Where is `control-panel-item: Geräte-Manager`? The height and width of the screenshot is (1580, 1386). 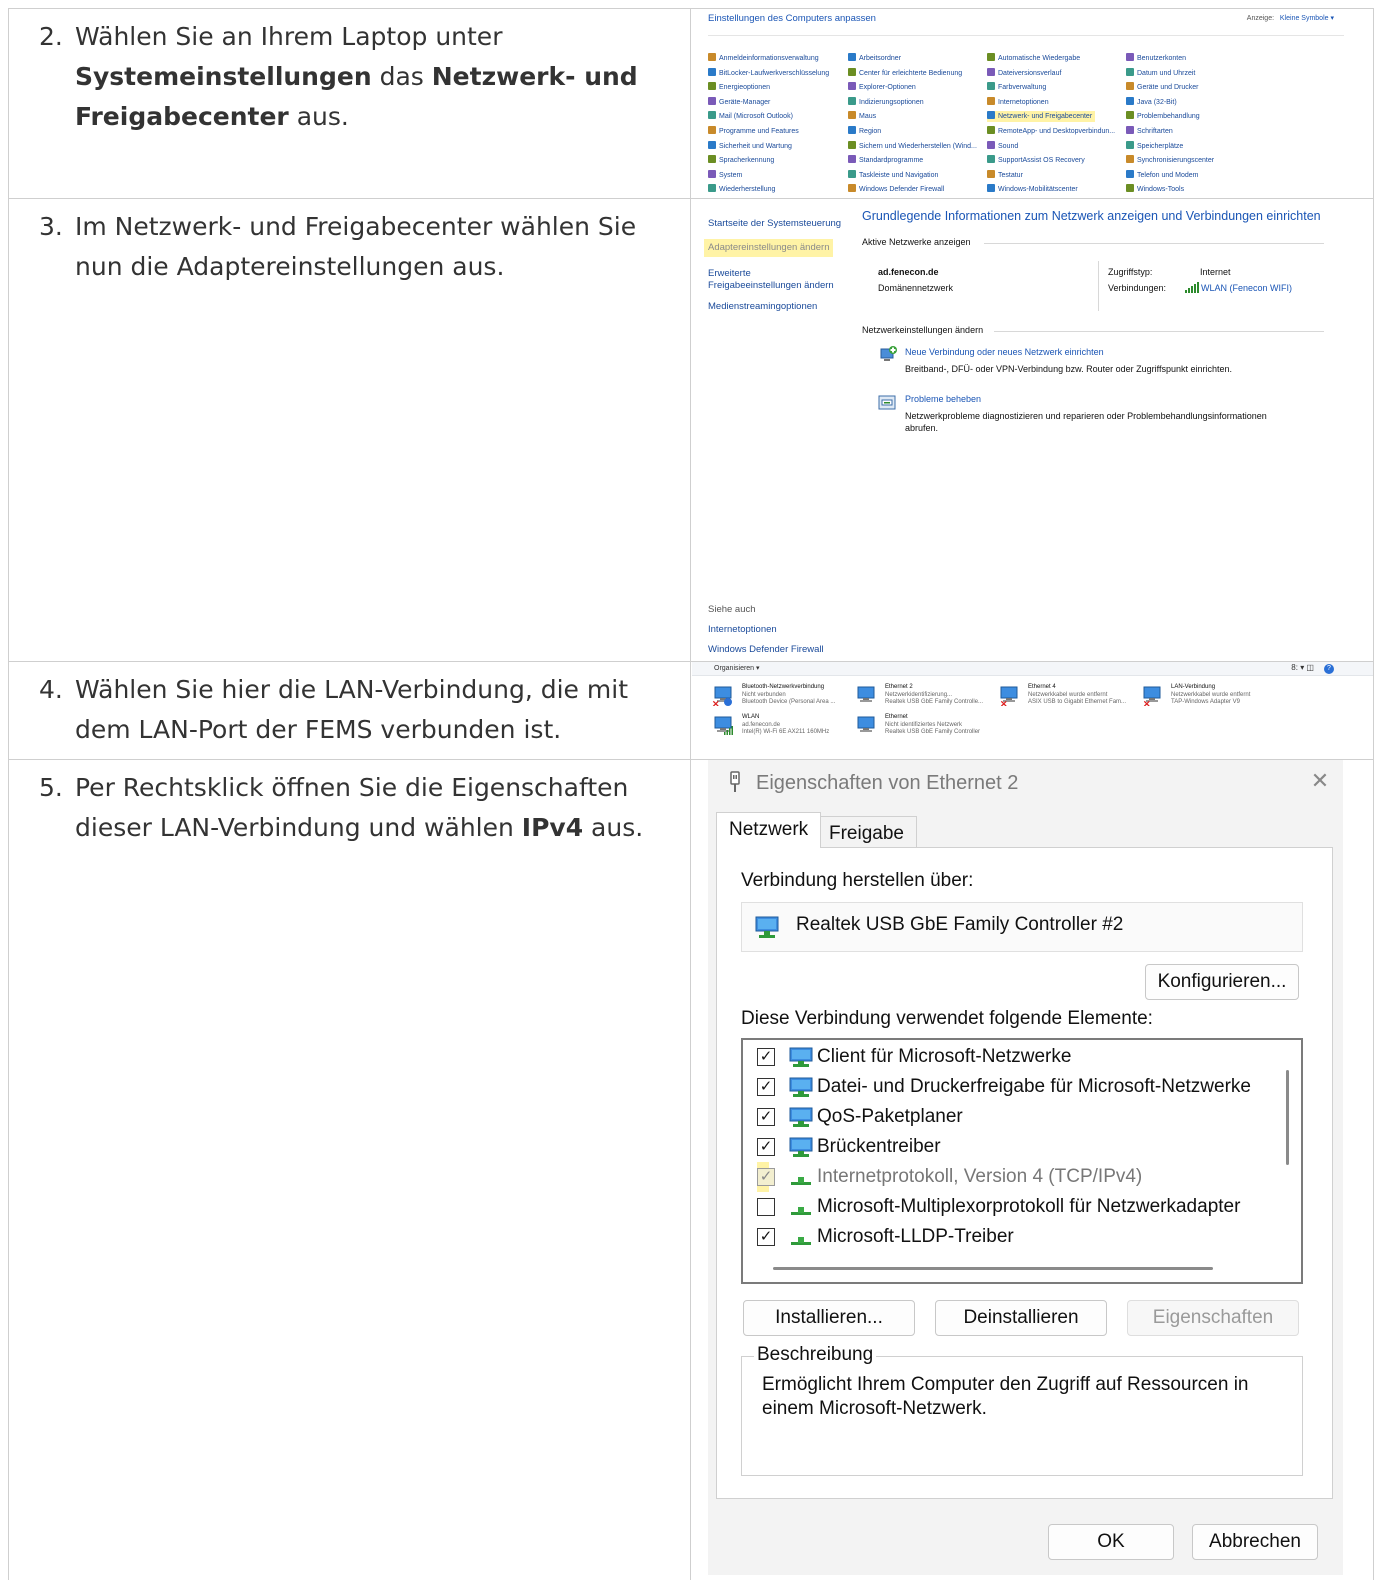
control-panel-item: Geräte-Manager is located at coordinates (739, 102).